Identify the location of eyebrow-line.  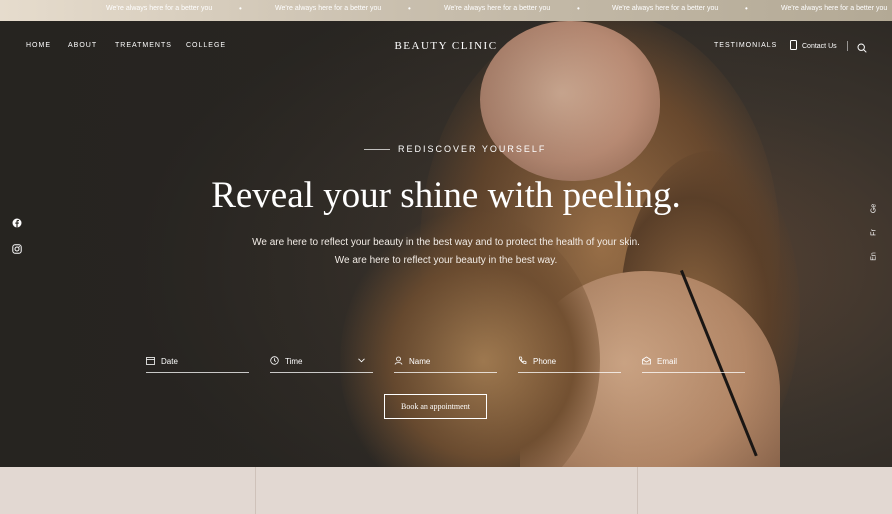
(377, 149).